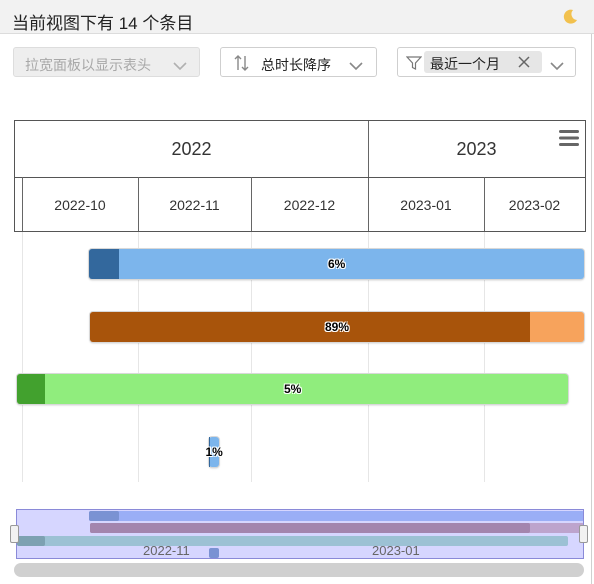 This screenshot has height=584, width=594. What do you see at coordinates (242, 64) in the screenshot?
I see `sort-icon` at bounding box center [242, 64].